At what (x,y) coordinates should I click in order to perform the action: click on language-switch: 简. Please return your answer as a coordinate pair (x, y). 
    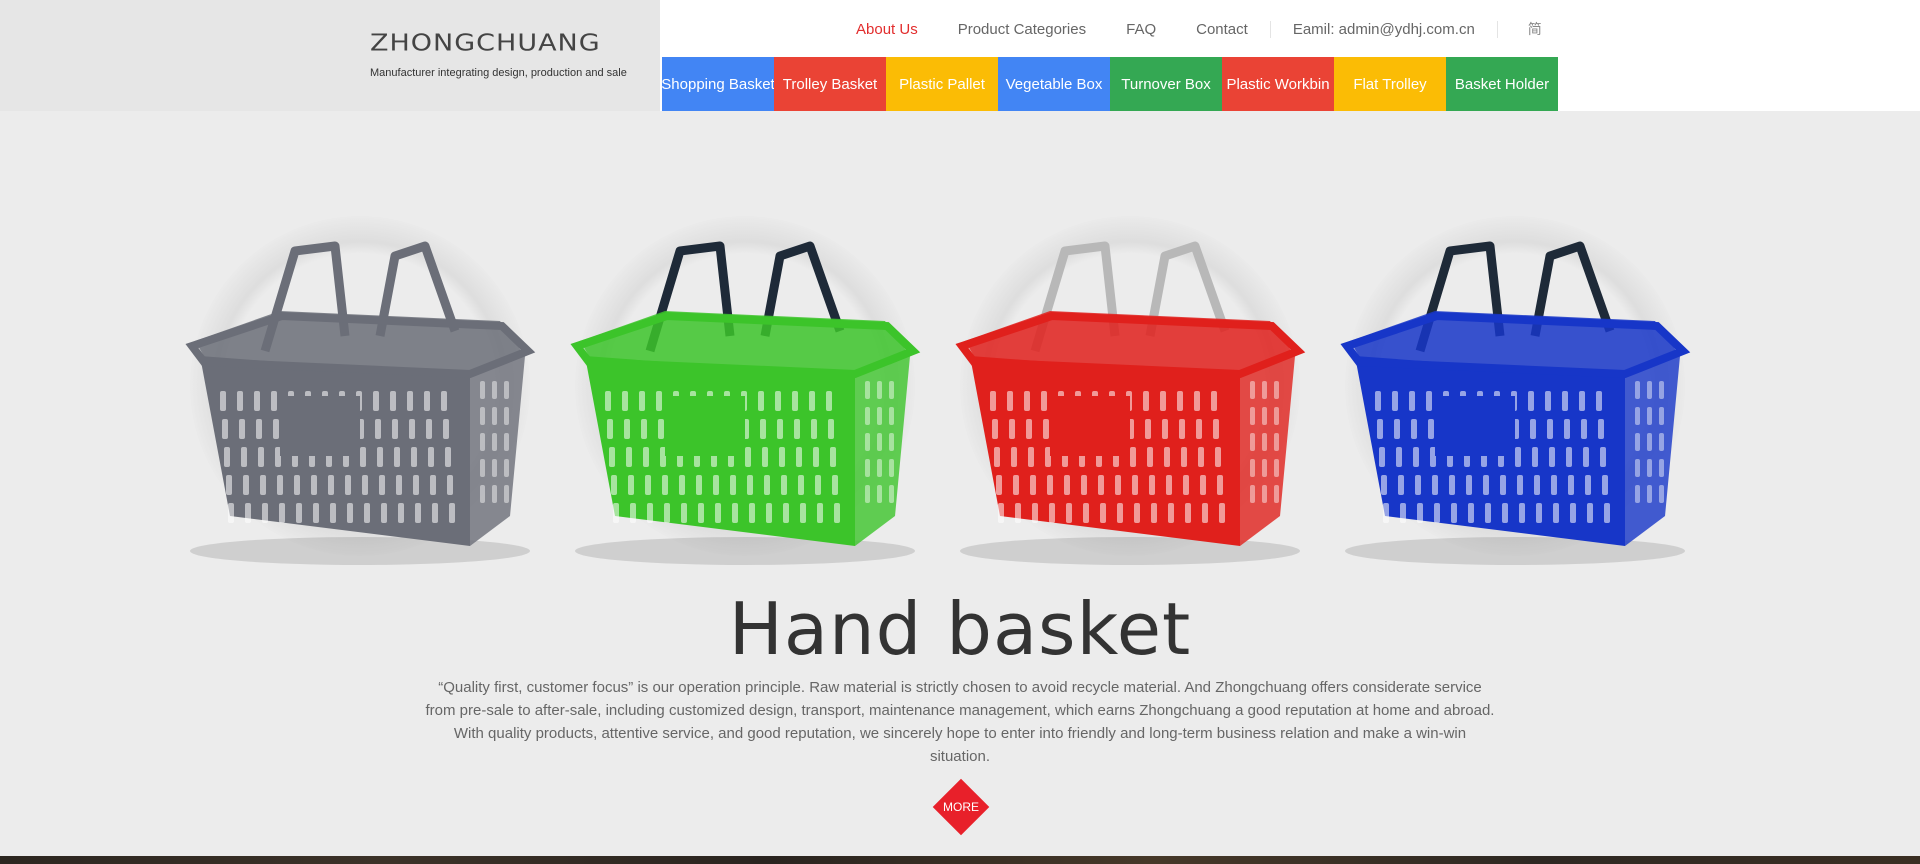
    Looking at the image, I should click on (1520, 29).